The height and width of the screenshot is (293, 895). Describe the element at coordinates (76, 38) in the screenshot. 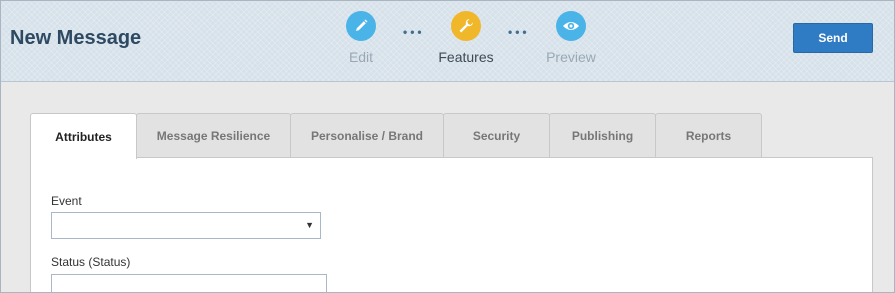

I see `page-title: New Message` at that location.